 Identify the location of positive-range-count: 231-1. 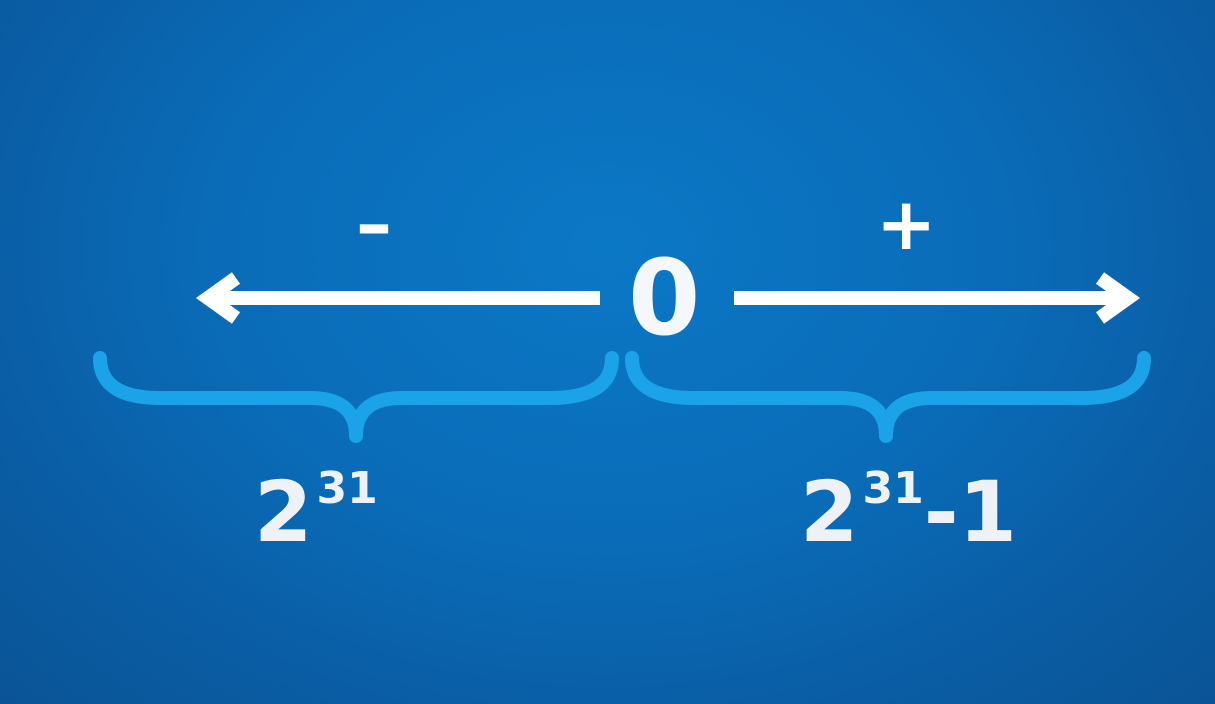
(908, 511).